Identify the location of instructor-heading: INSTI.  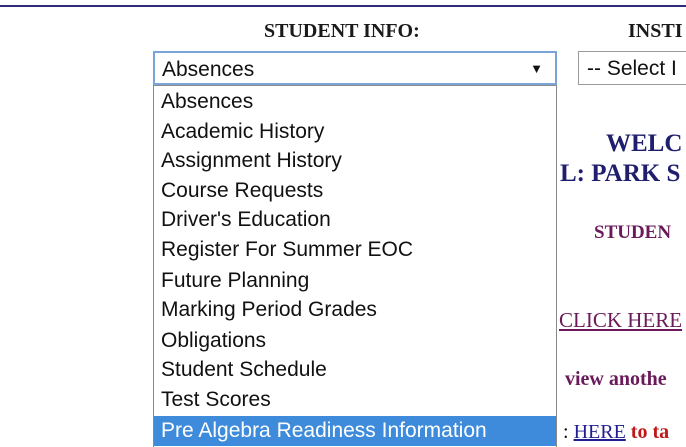
(655, 31).